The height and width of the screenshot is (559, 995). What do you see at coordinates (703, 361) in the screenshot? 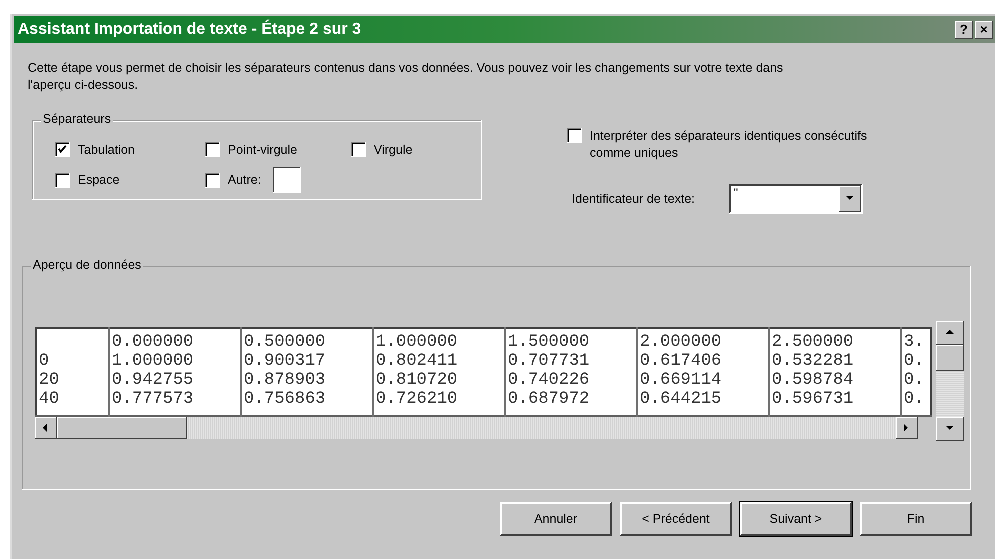
I see `table-cell: 0.617406` at bounding box center [703, 361].